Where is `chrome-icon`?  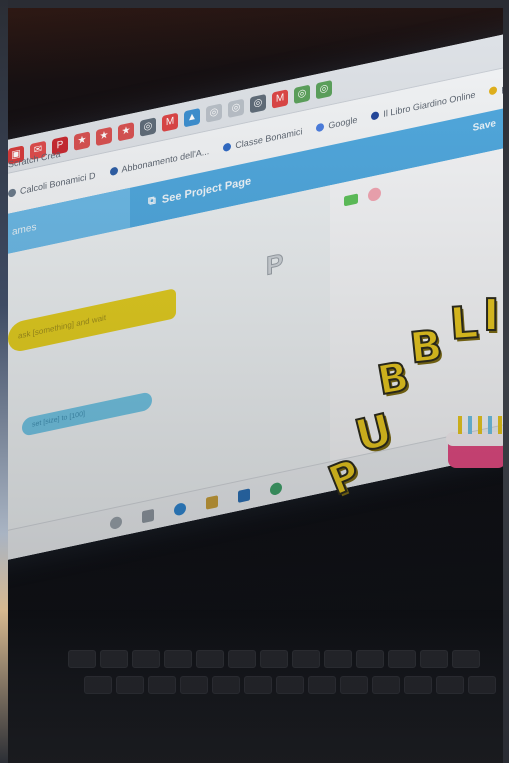
chrome-icon is located at coordinates (276, 488).